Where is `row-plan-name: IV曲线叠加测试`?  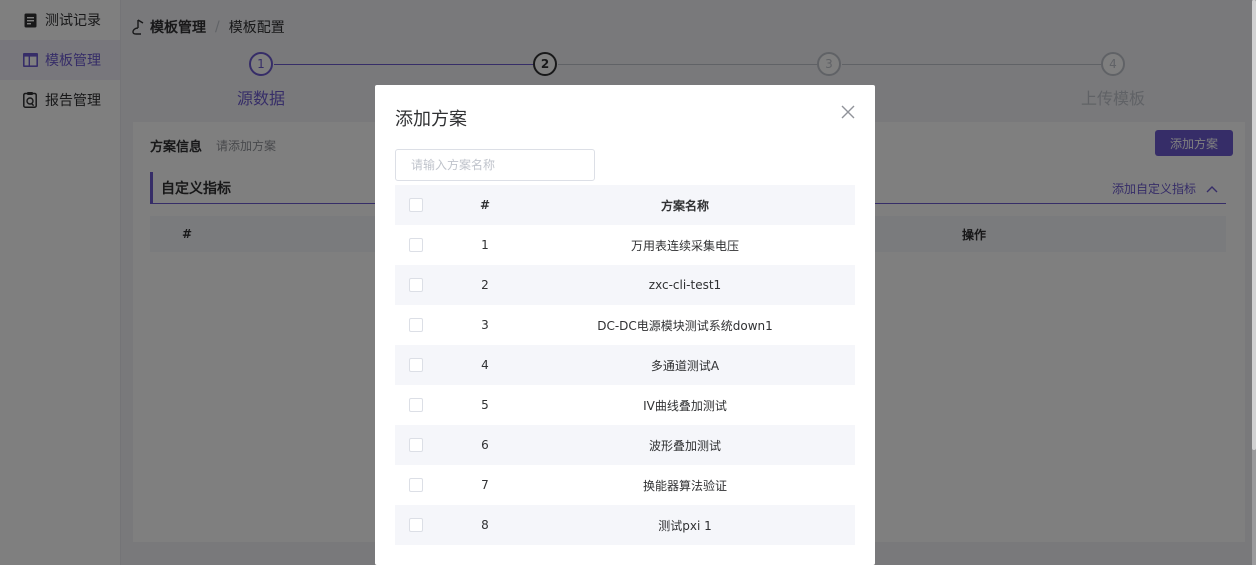 row-plan-name: IV曲线叠加测试 is located at coordinates (685, 405).